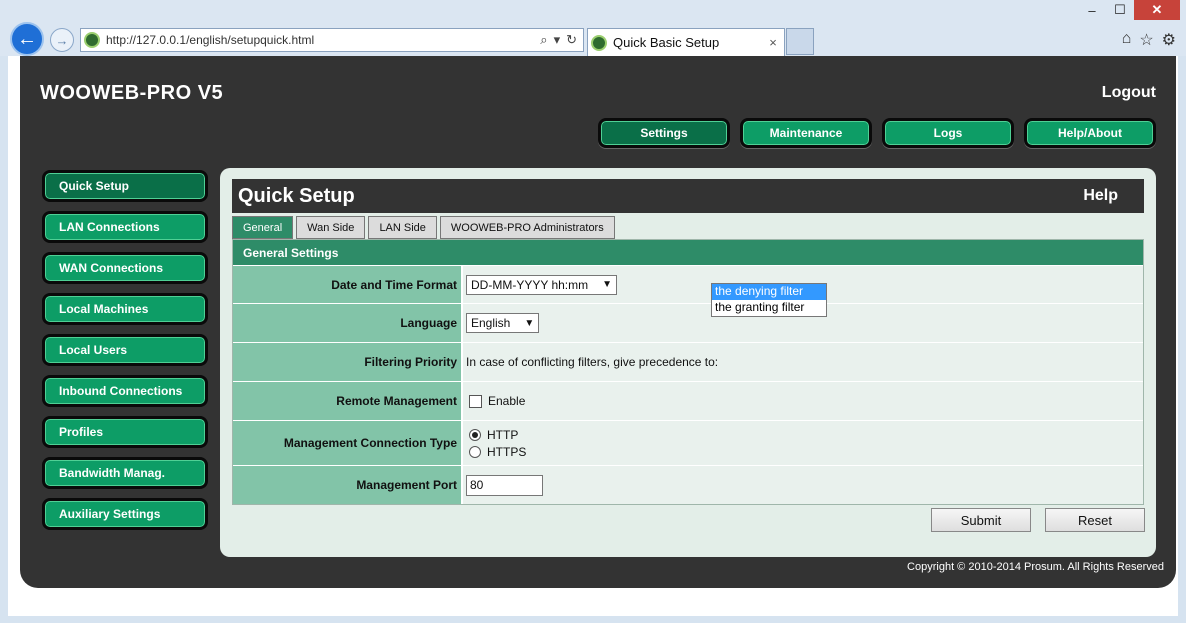  What do you see at coordinates (475, 401) in the screenshot?
I see `remote-management-checkbox` at bounding box center [475, 401].